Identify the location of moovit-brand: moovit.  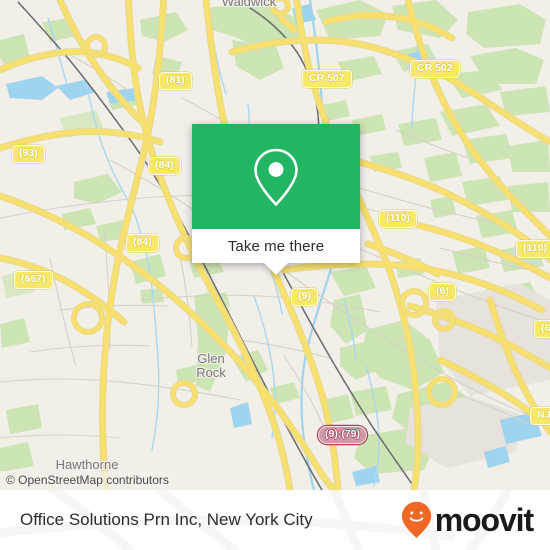
(467, 520).